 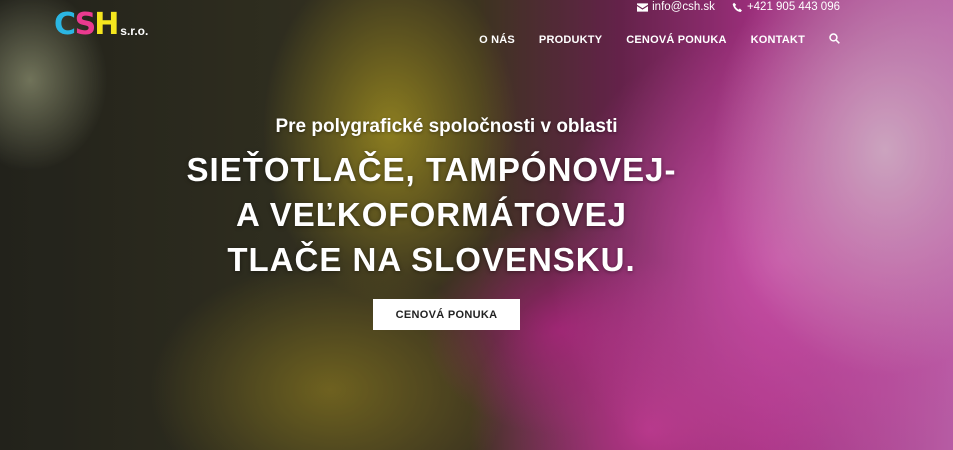 I want to click on email-text: info@csh.sk, so click(x=683, y=7).